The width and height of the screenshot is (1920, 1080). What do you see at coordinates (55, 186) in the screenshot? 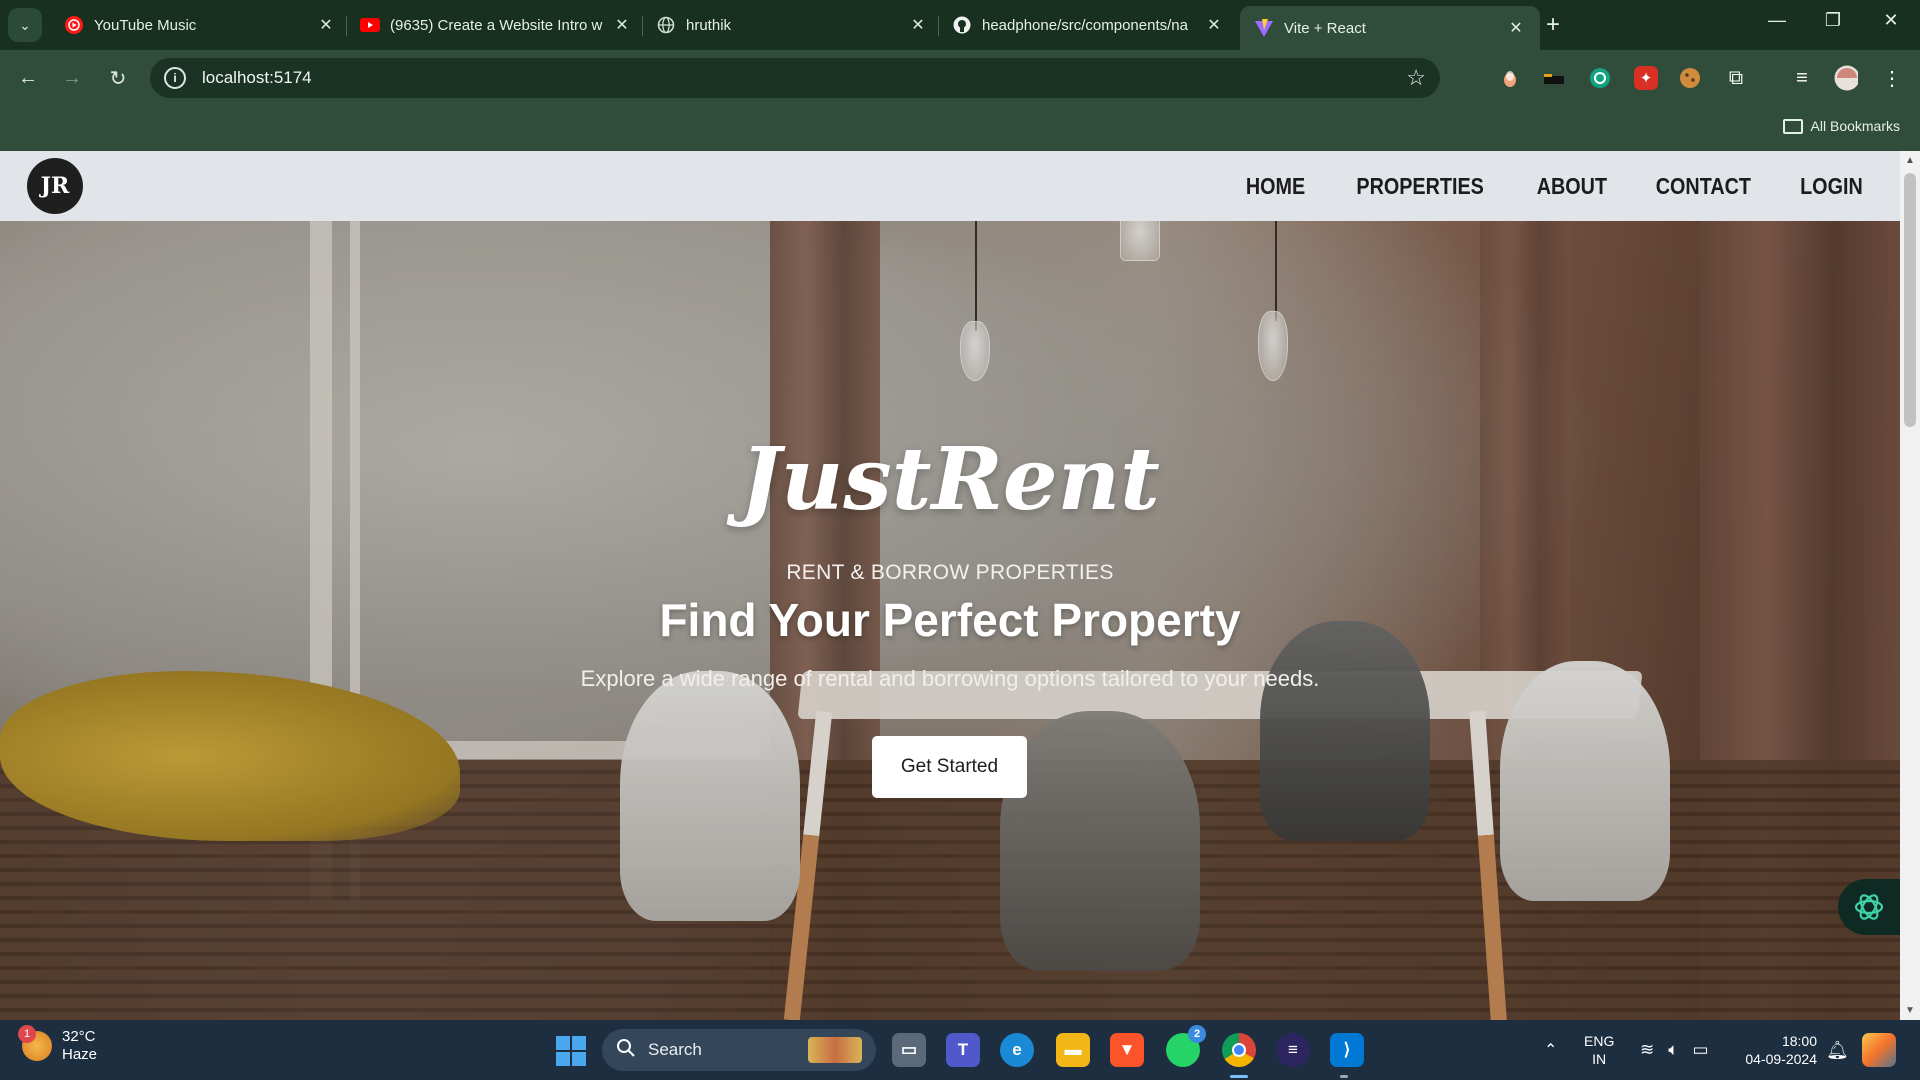
I see `site-logo: JR` at bounding box center [55, 186].